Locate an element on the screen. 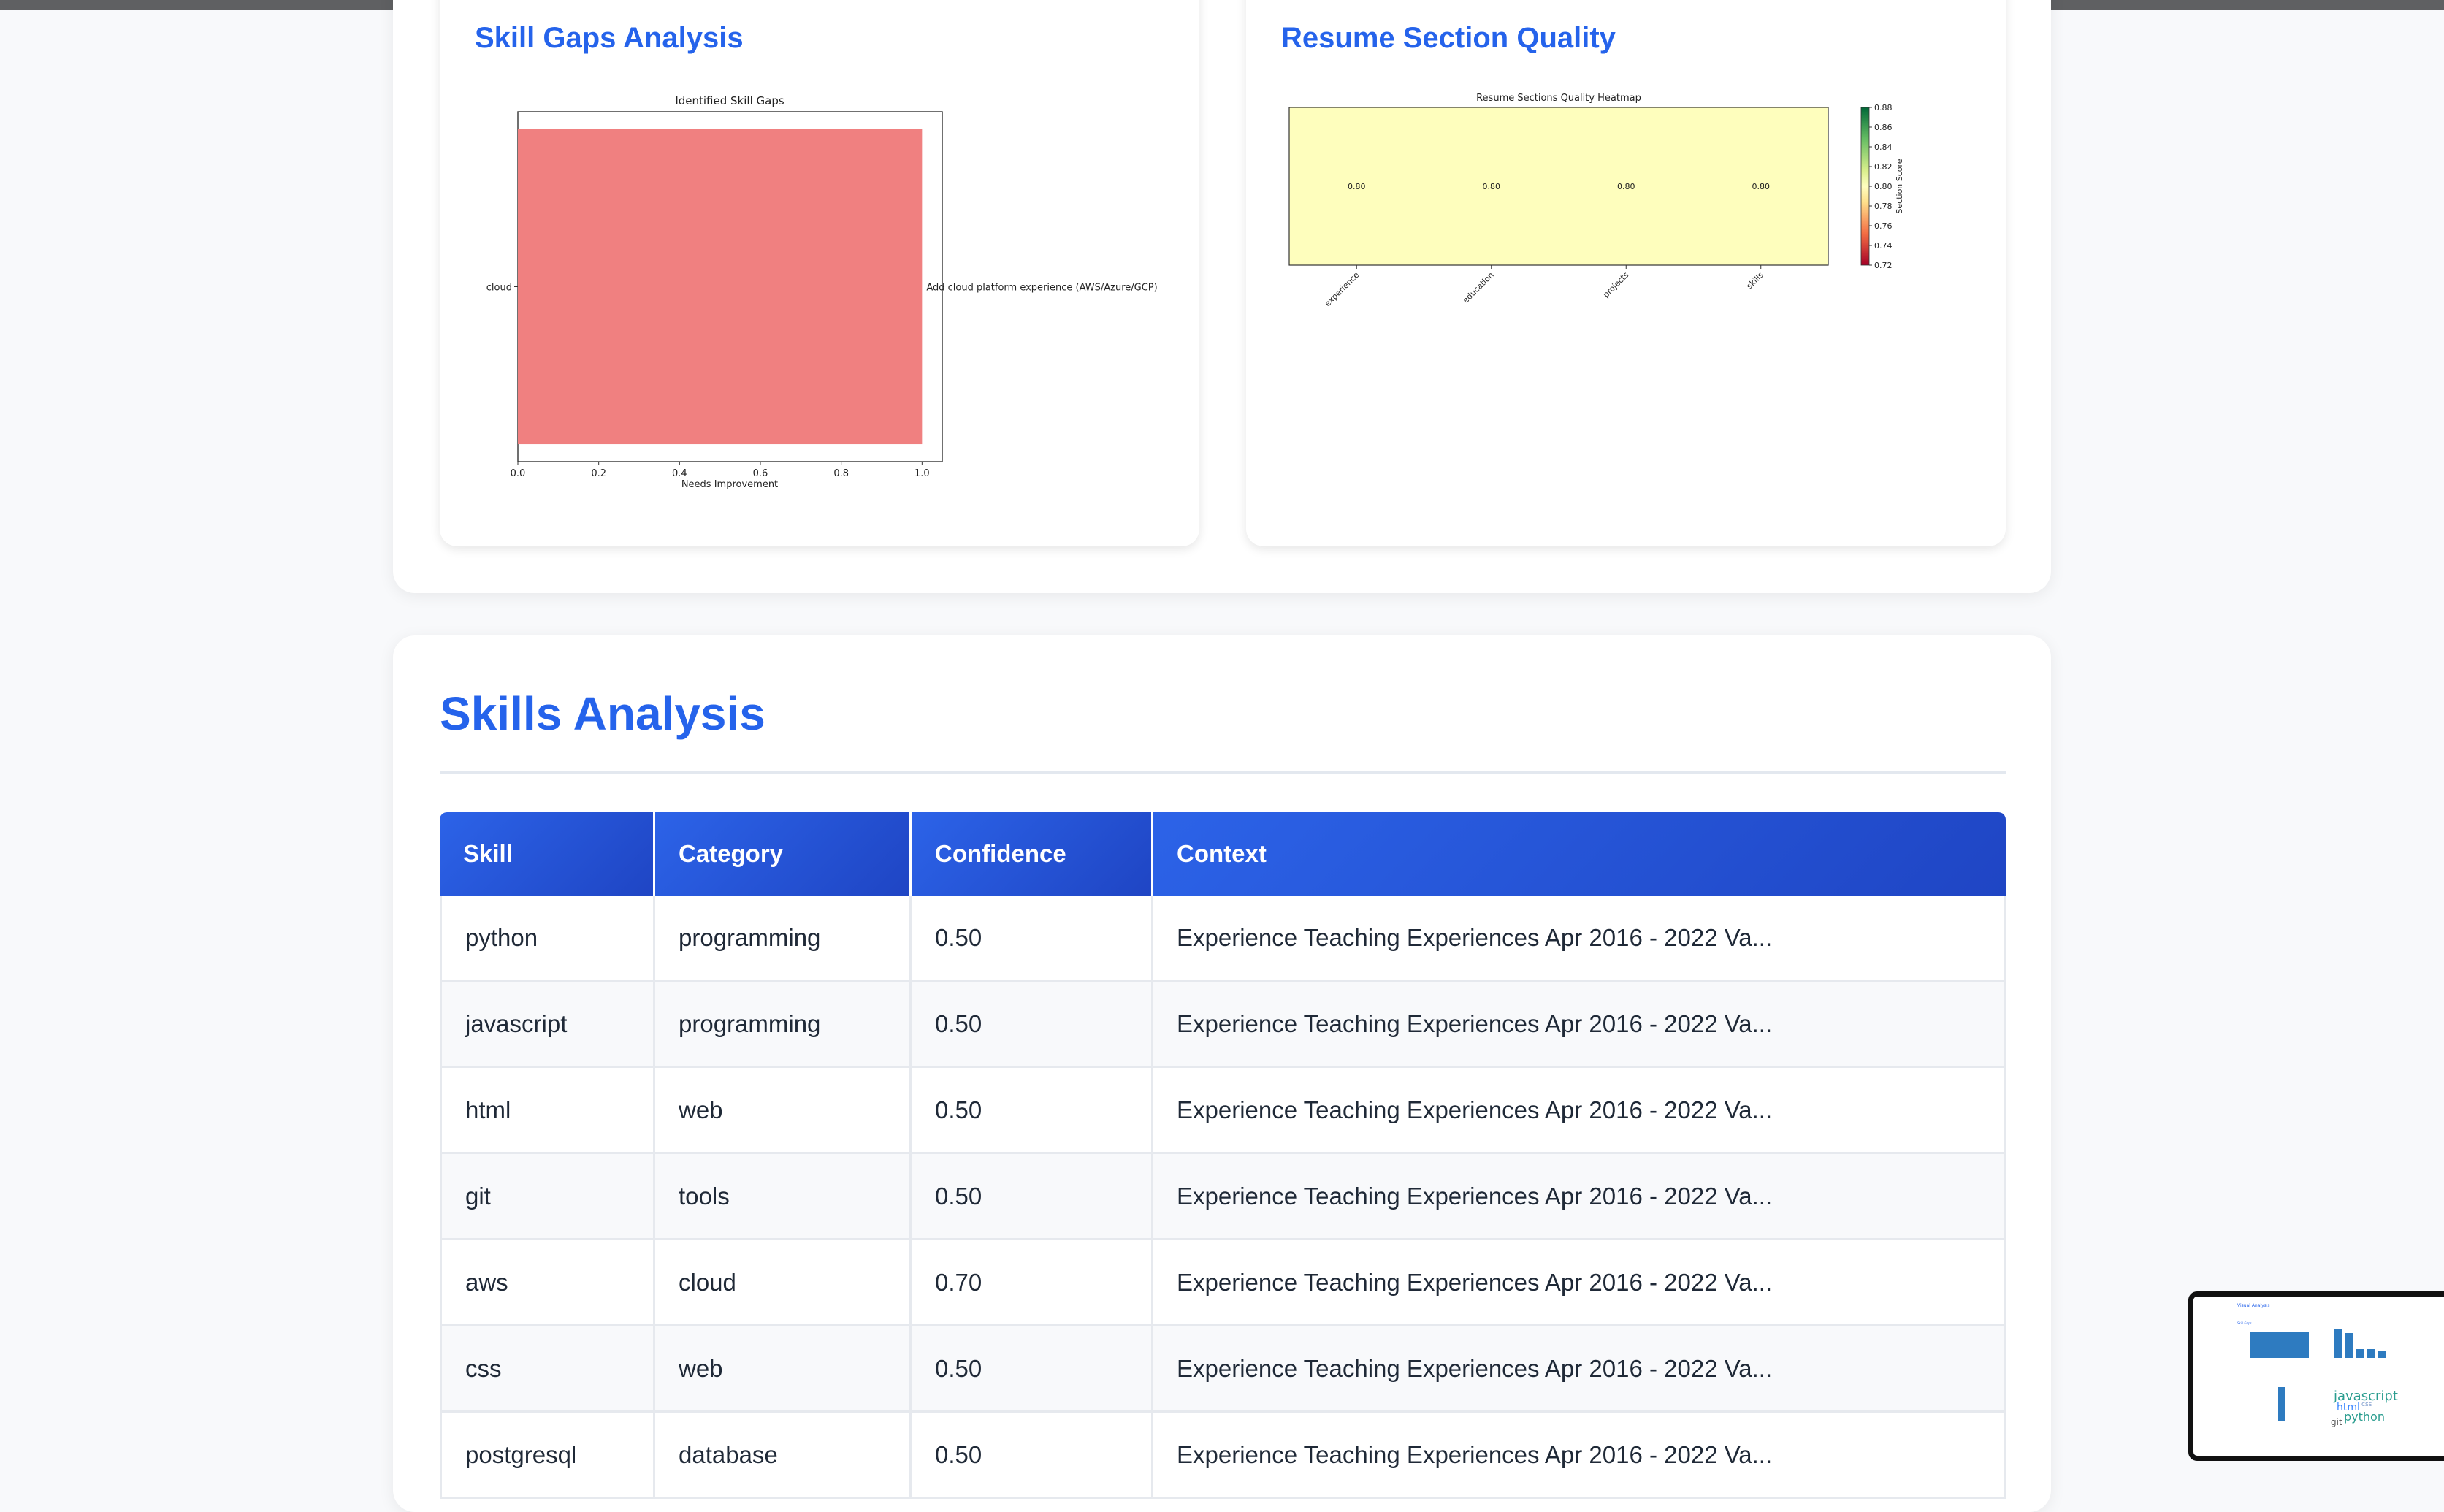 The height and width of the screenshot is (1512, 2444). skills-analysis-title: Skills Analysis is located at coordinates (603, 713).